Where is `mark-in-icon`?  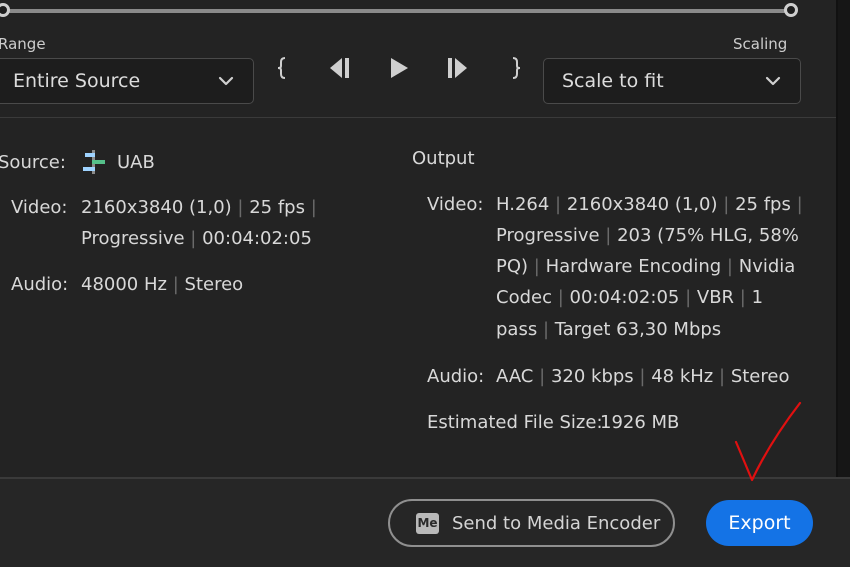
mark-in-icon is located at coordinates (281, 68).